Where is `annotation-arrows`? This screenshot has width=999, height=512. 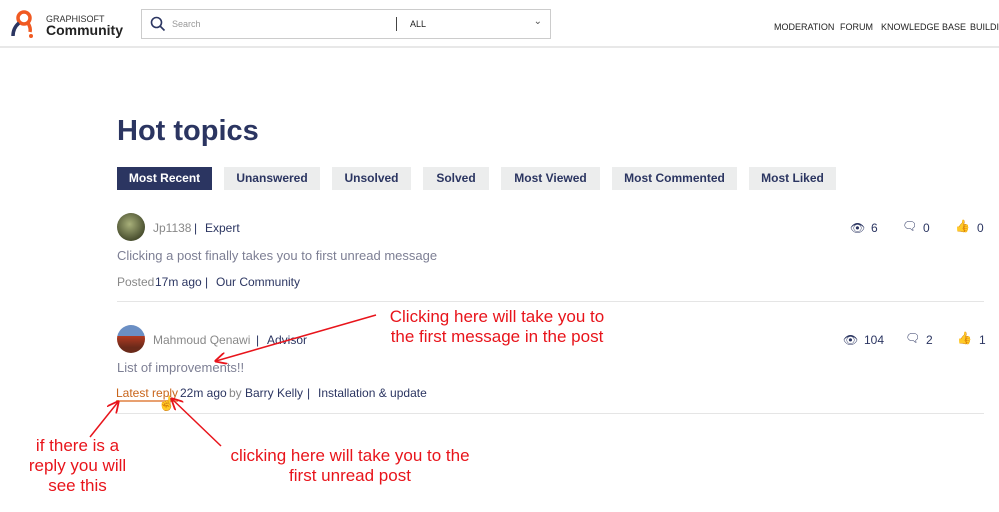 annotation-arrows is located at coordinates (233, 380).